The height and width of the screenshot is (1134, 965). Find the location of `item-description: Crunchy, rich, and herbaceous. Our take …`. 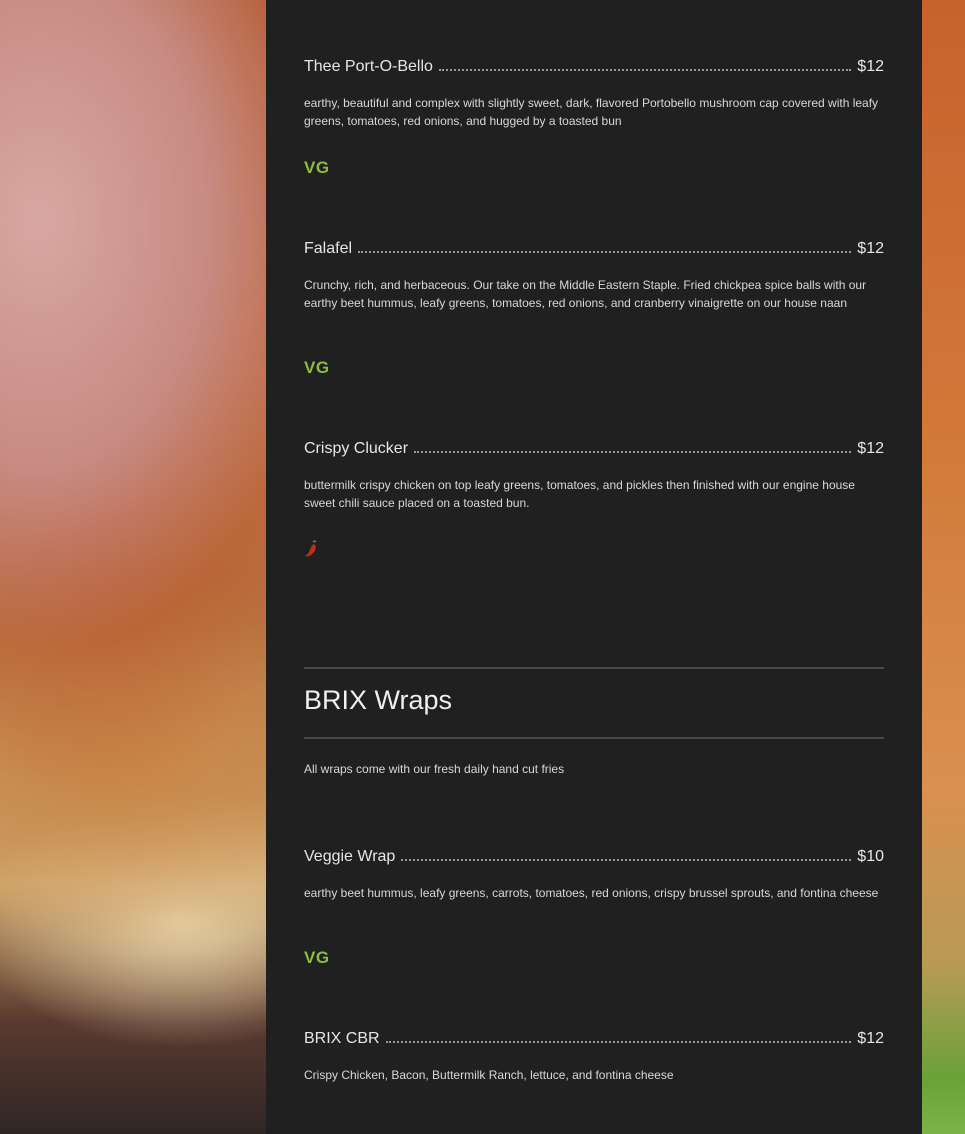

item-description: Crunchy, rich, and herbaceous. Our take … is located at coordinates (585, 294).